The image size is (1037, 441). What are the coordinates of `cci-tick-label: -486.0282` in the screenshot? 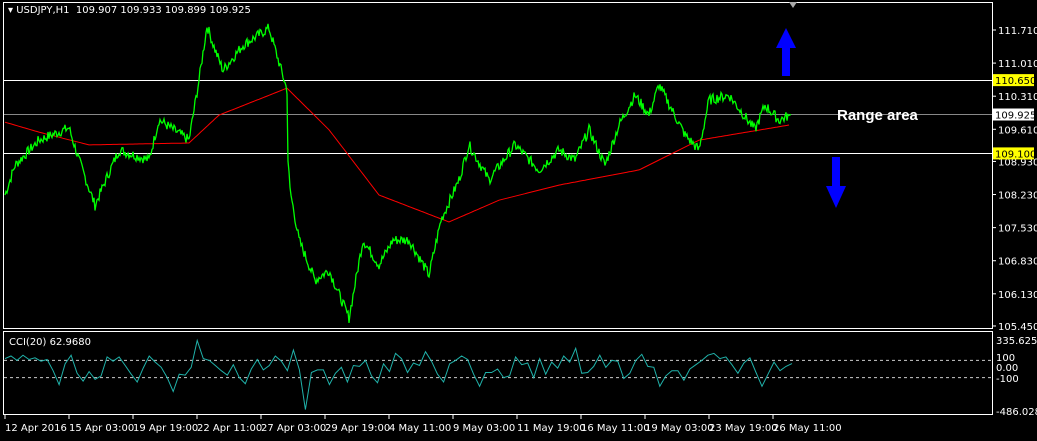 It's located at (1016, 412).